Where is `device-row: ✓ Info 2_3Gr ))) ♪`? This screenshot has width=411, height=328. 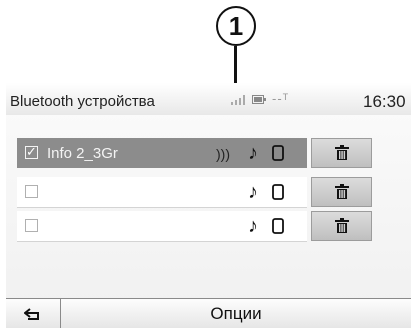
device-row: ✓ Info 2_3Gr ))) ♪ is located at coordinates (199, 153).